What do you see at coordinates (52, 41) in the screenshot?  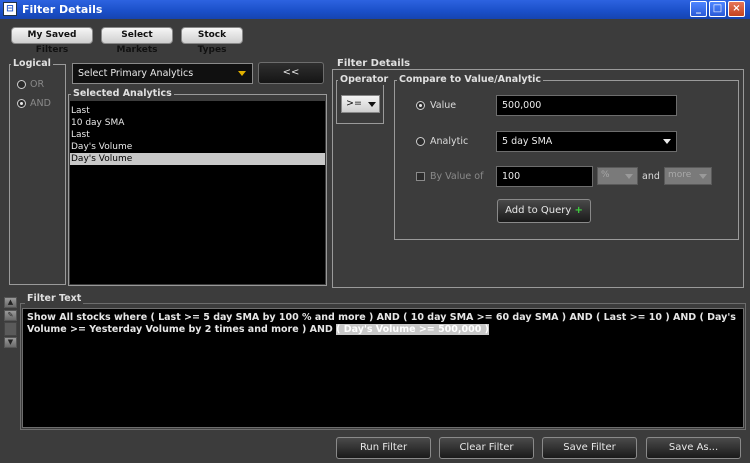 I see `my-saved-filters-button: My Saved Filters` at bounding box center [52, 41].